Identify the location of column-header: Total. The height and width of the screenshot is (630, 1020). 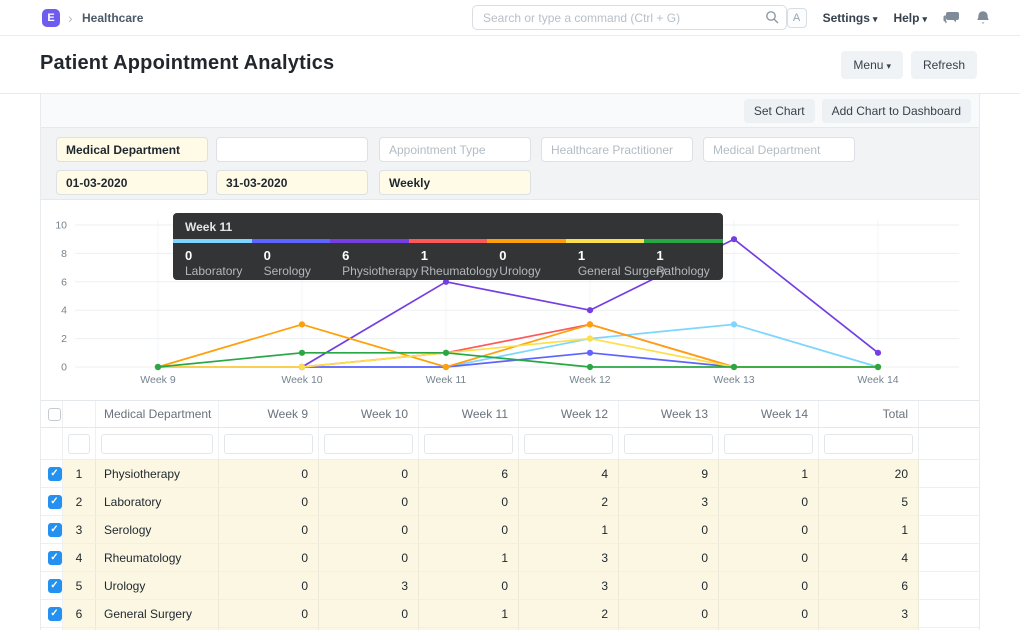
(869, 414).